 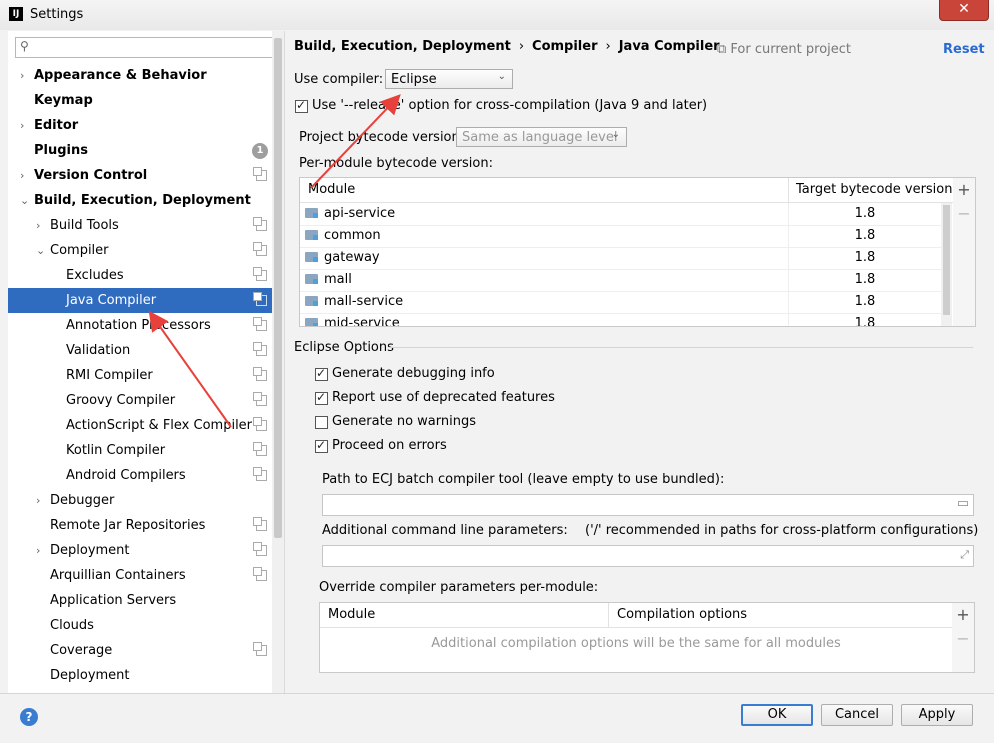 I want to click on sidebar-item: ⌄ Compiler, so click(x=146, y=250).